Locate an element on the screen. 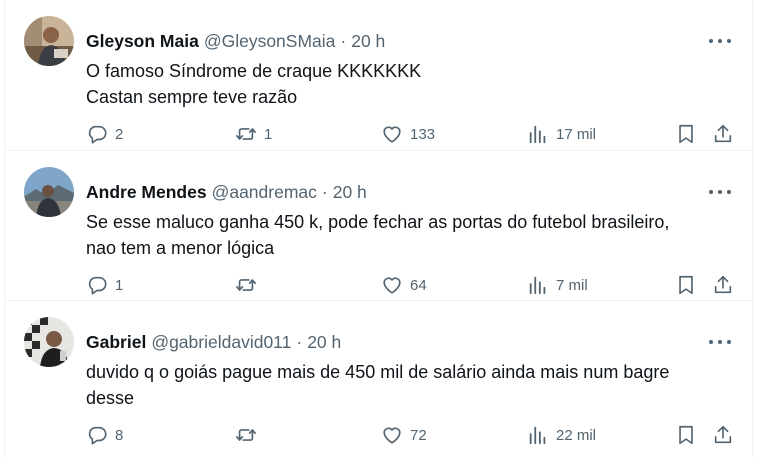 This screenshot has width=774, height=457. reply-count: 1 is located at coordinates (119, 285).